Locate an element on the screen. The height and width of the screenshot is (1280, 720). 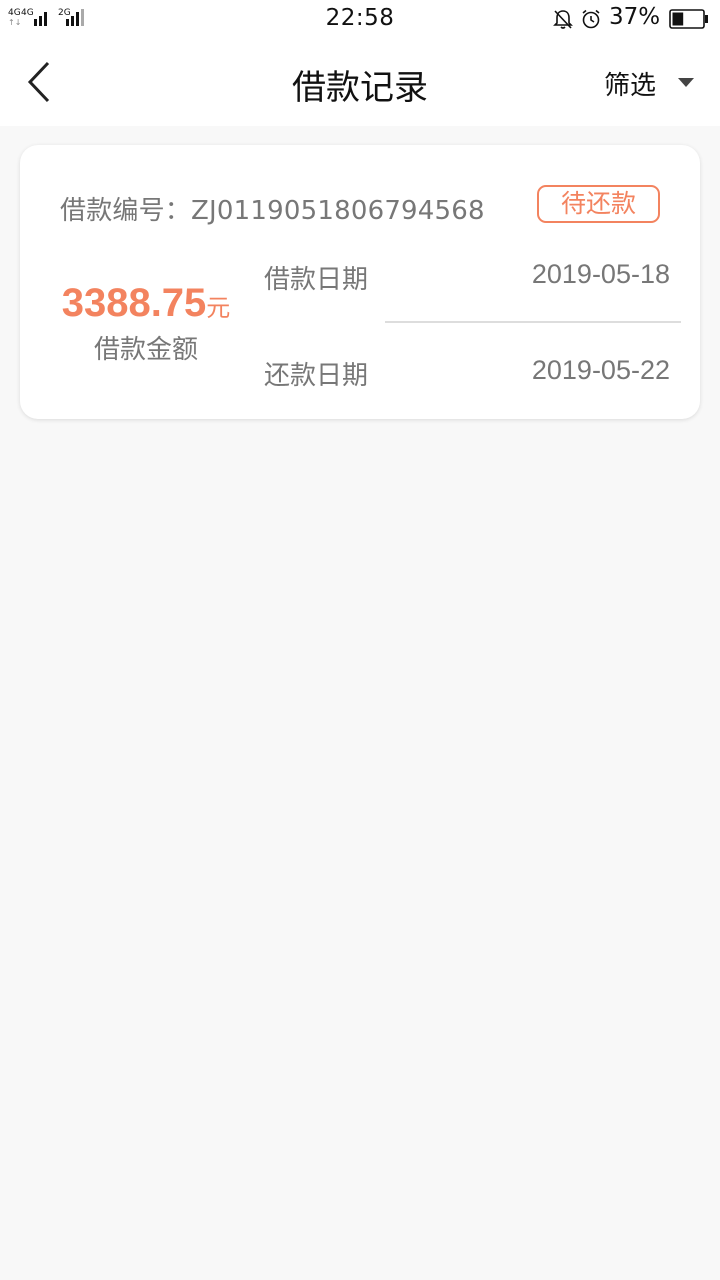
status-badge: 待还款 is located at coordinates (598, 204).